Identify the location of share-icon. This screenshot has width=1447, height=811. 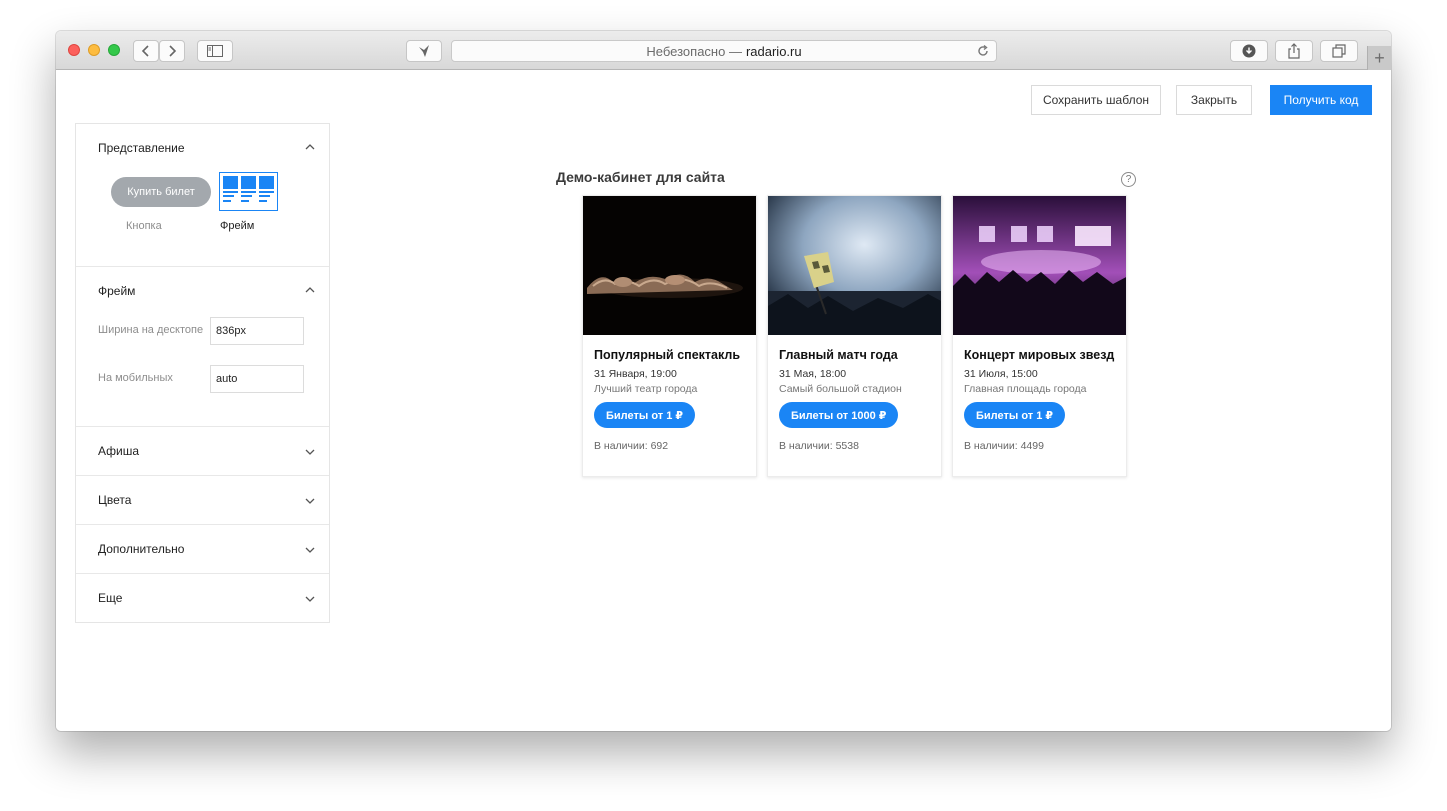
(1294, 51).